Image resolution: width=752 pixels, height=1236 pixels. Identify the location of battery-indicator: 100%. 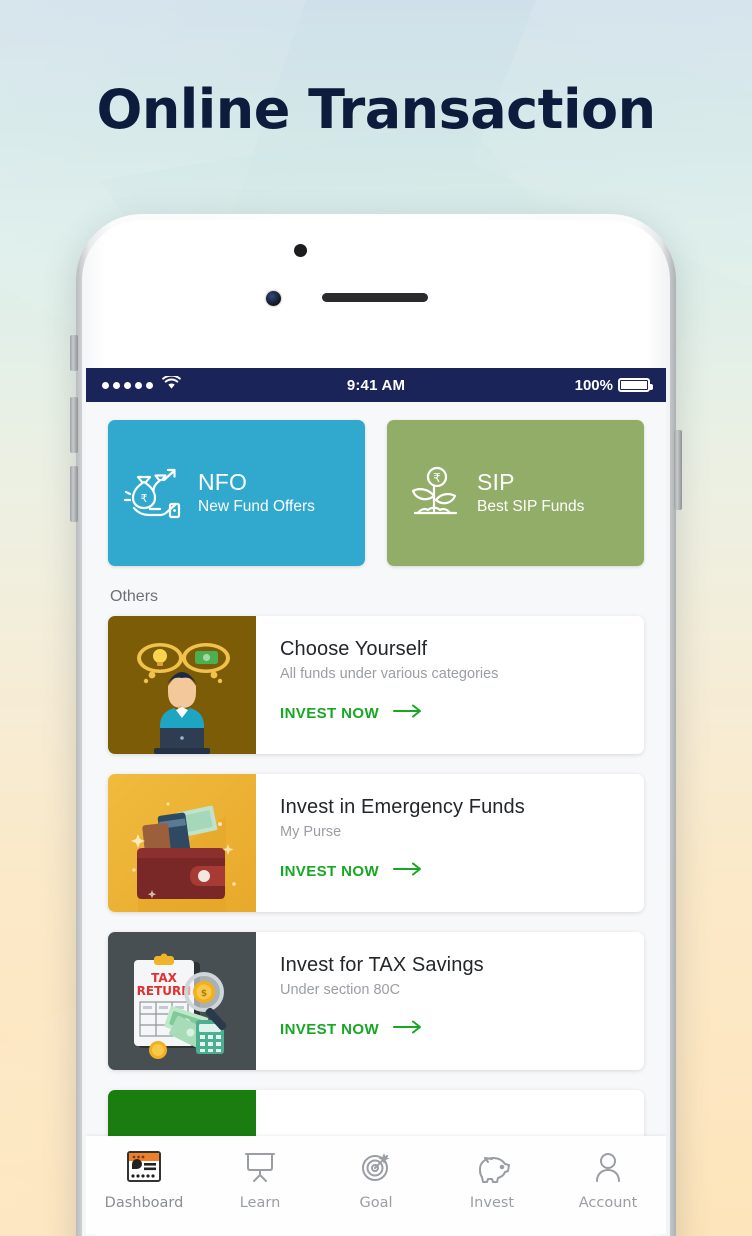
(613, 385).